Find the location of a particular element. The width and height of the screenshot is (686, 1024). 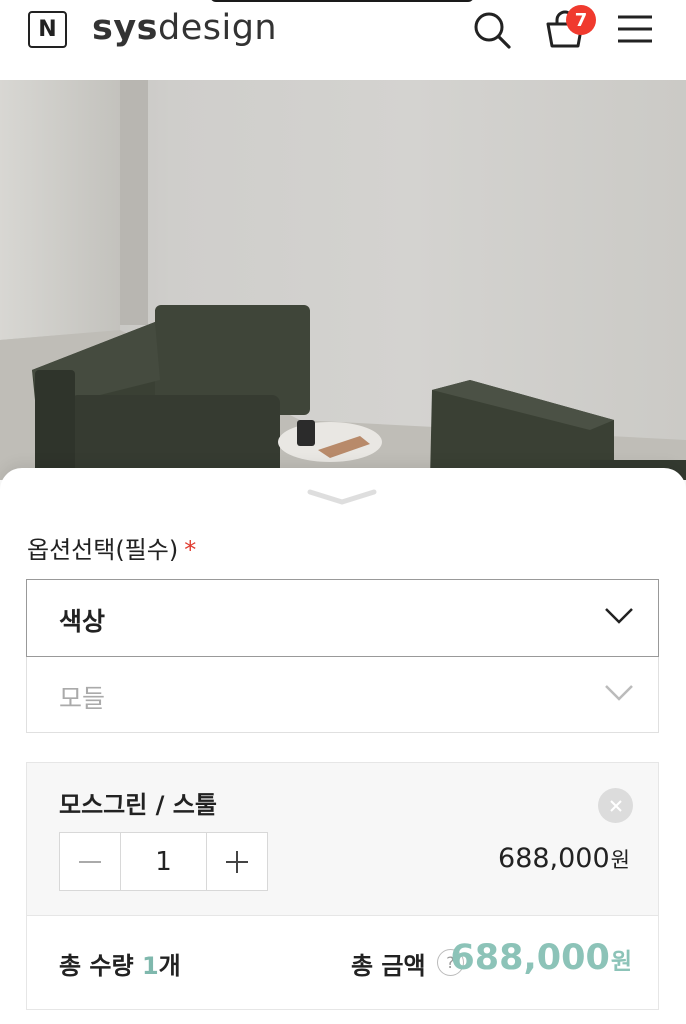

total-quantity-value: 1 is located at coordinates (150, 966).